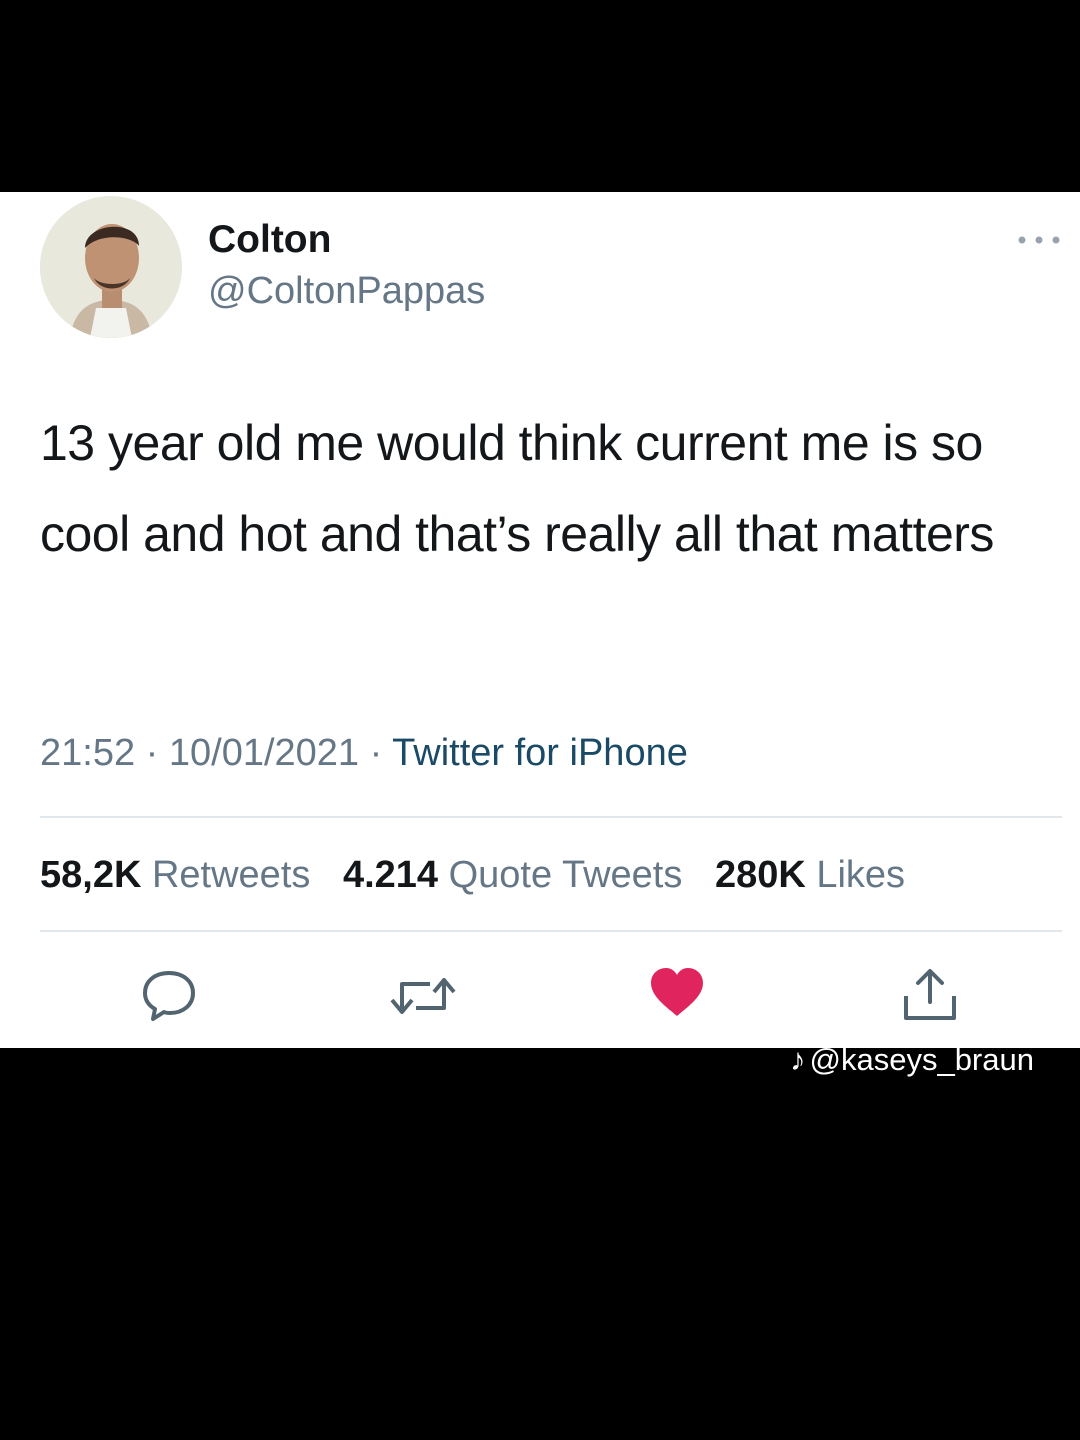  Describe the element at coordinates (269, 240) in the screenshot. I see `display-name: Colton` at that location.